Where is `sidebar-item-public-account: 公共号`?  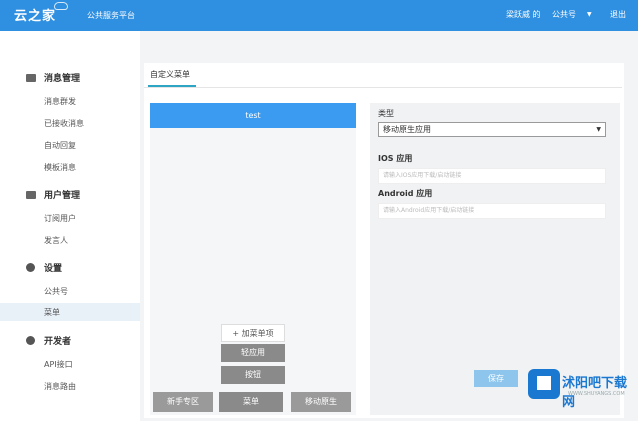
sidebar-item-public-account: 公共号 is located at coordinates (56, 291).